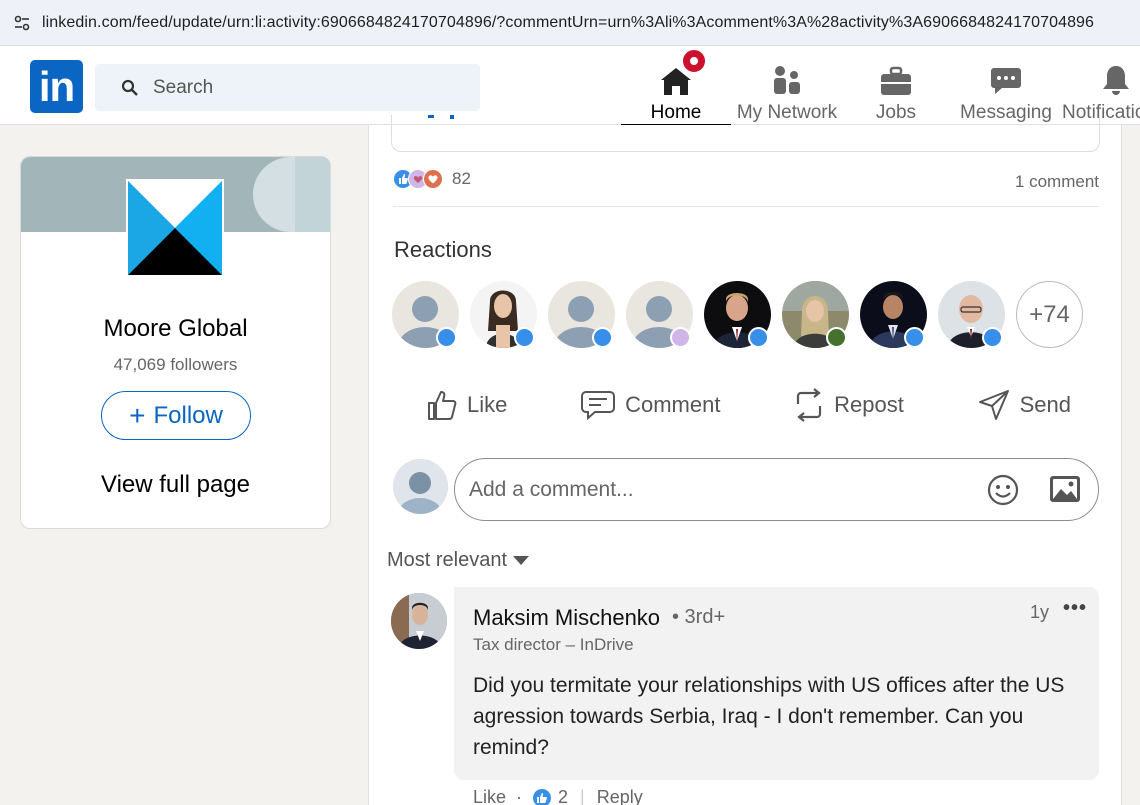 This screenshot has height=805, width=1140. I want to click on image-icon, so click(1065, 491).